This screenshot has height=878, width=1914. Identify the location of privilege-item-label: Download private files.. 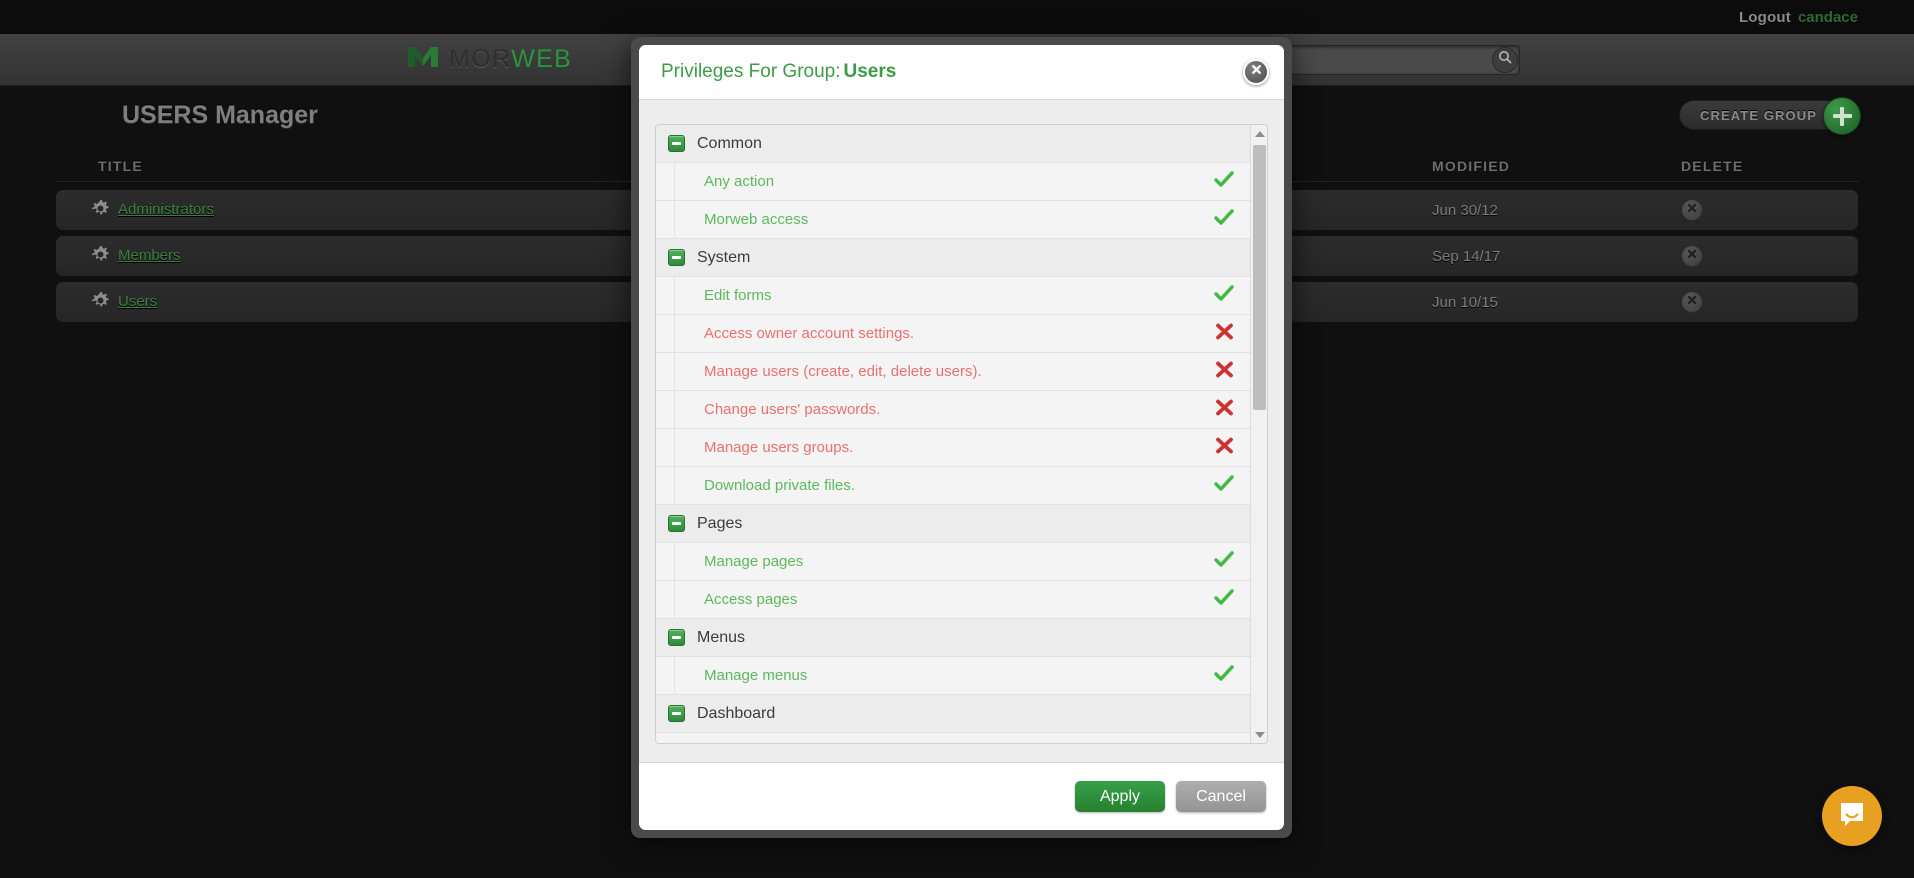
(779, 485).